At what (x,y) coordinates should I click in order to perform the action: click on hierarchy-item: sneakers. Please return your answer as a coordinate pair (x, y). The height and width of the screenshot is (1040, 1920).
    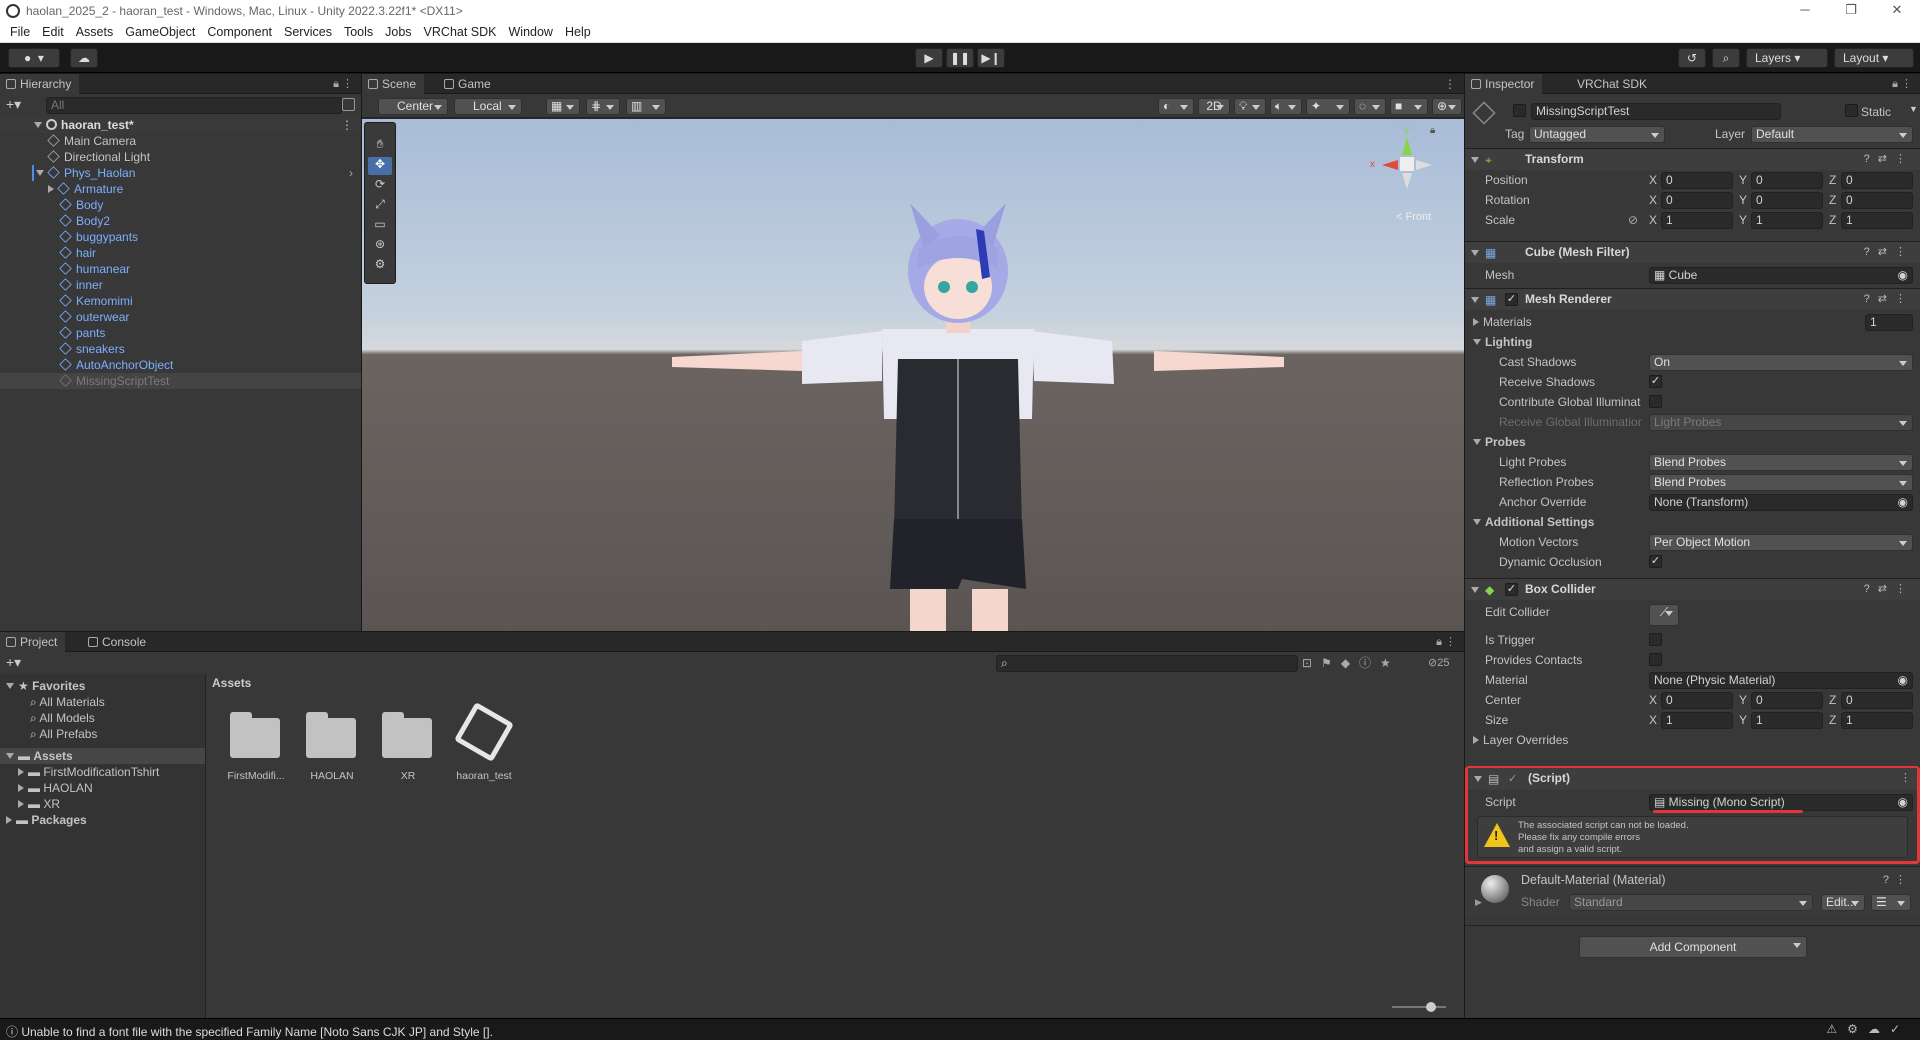
    Looking at the image, I should click on (180, 349).